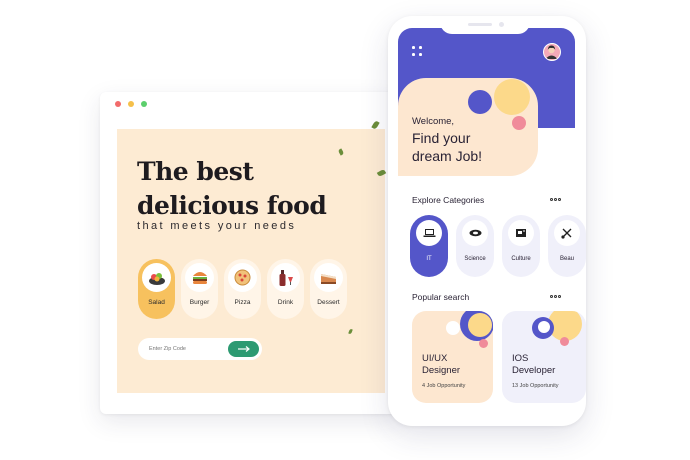  I want to click on hero-title-line2: delicious food, so click(232, 205).